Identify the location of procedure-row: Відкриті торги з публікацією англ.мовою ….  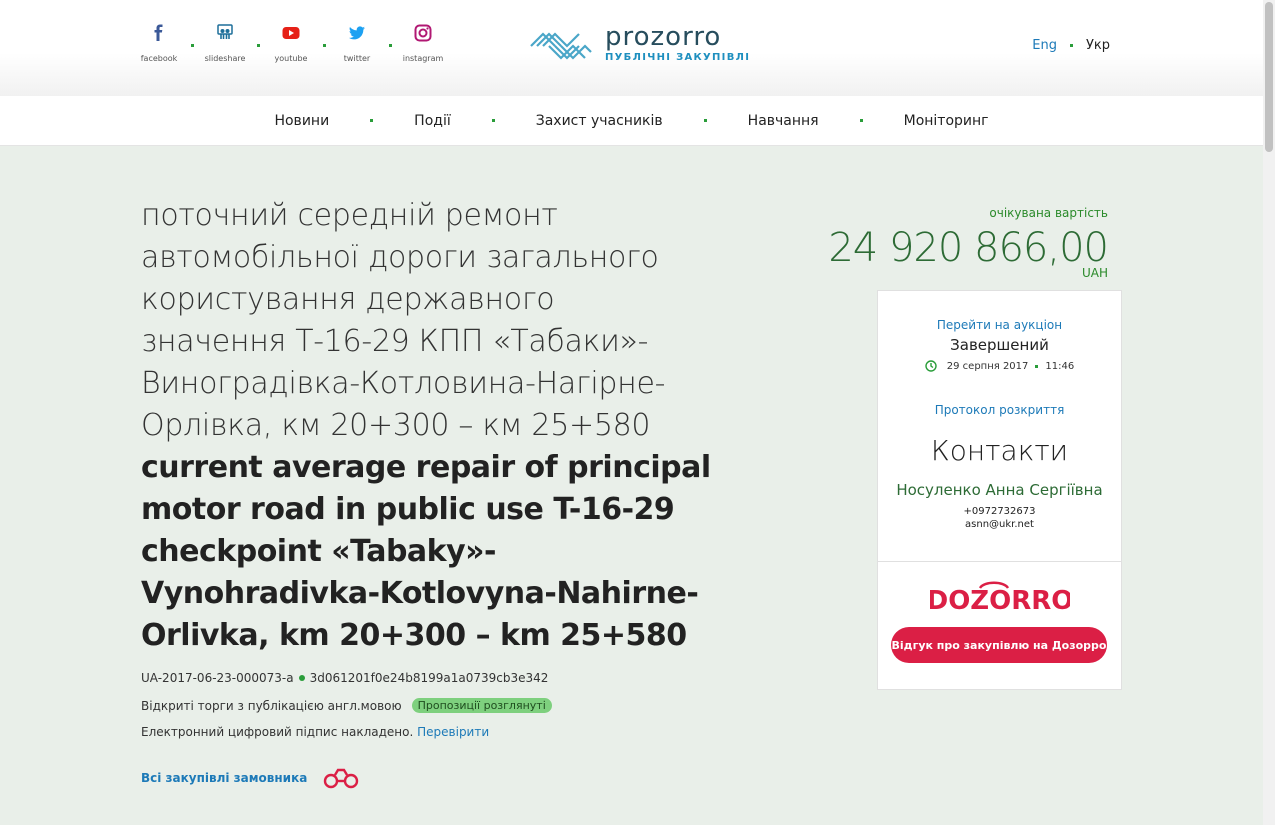
(346, 705).